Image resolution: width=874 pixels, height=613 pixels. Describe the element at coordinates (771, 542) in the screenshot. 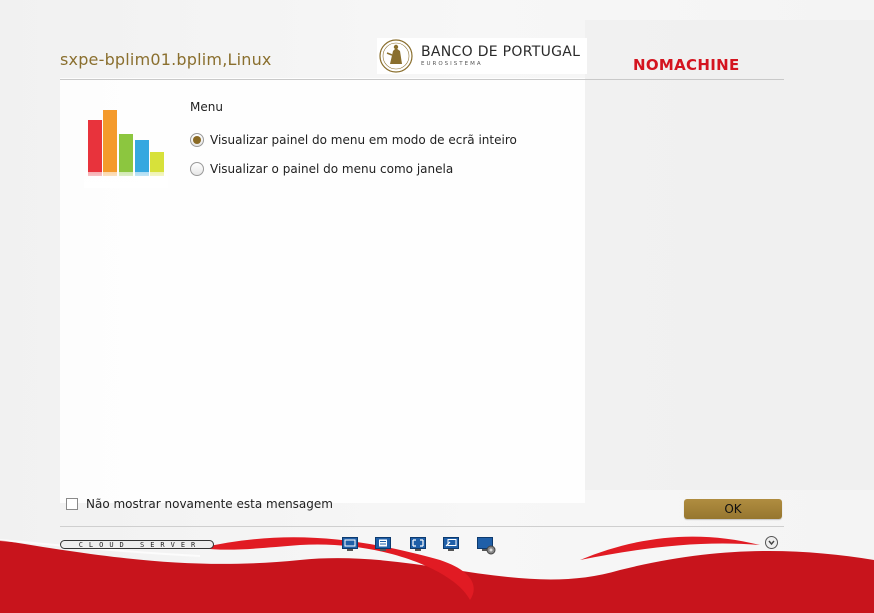

I see `info-icon` at that location.